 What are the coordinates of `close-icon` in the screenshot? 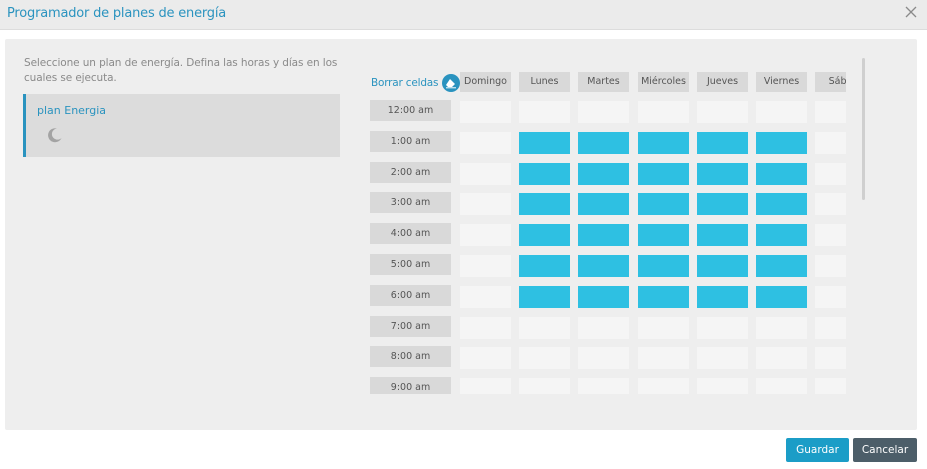 It's located at (911, 12).